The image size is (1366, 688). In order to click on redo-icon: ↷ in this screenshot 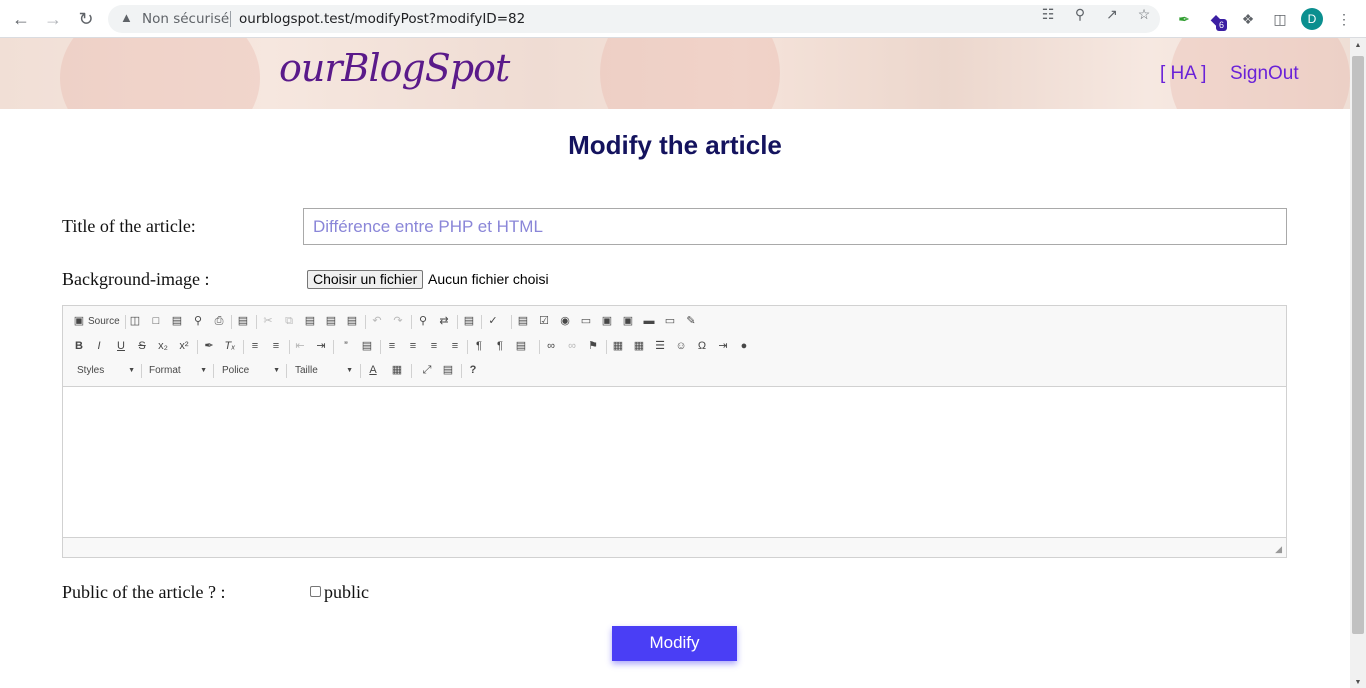, I will do `click(398, 321)`.